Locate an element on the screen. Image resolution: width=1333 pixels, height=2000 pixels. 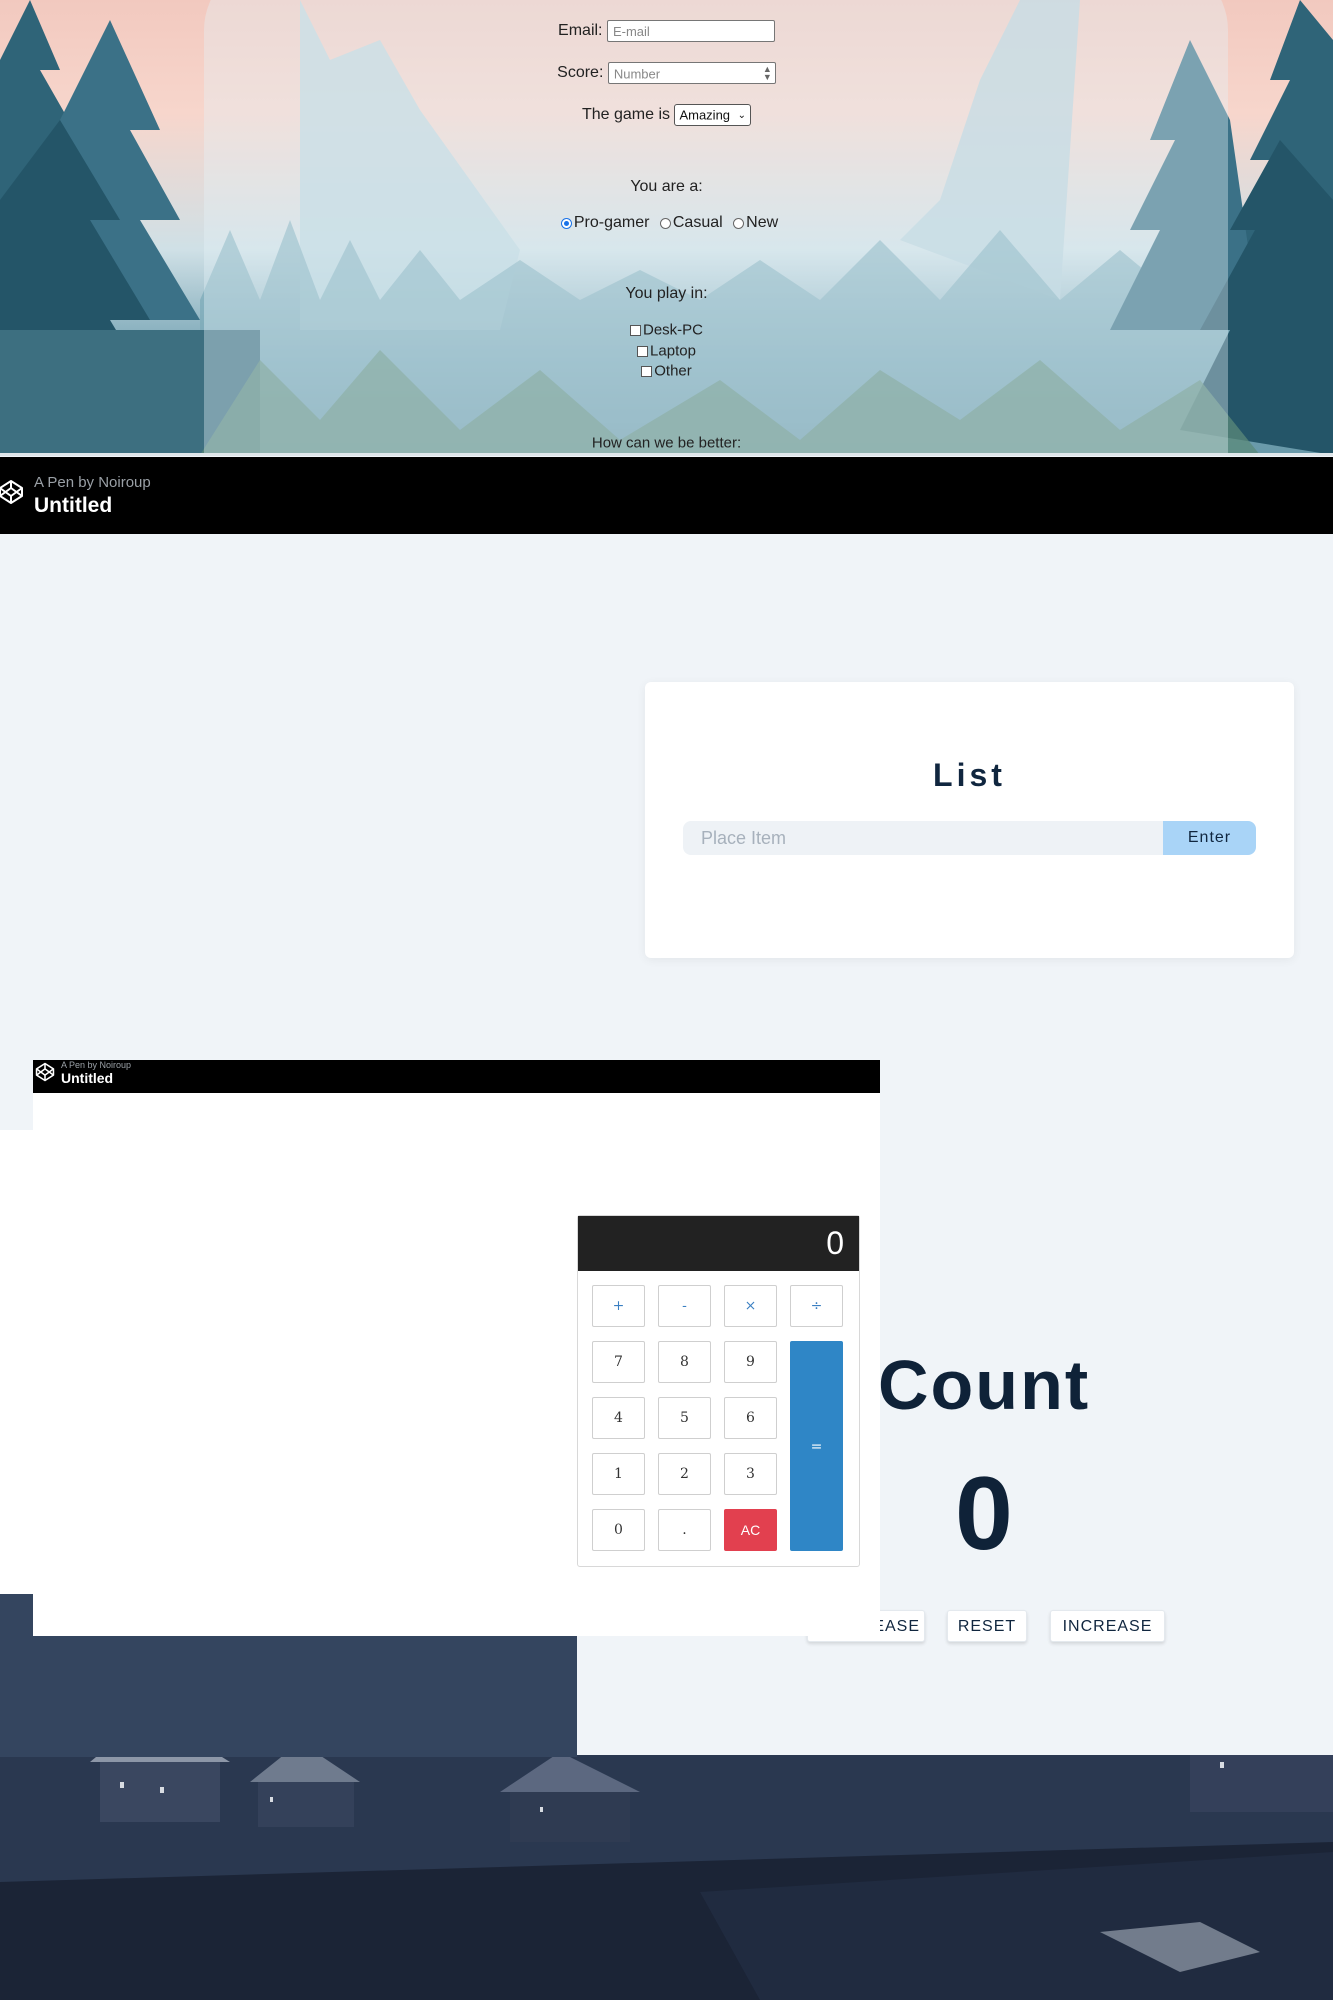
reset-button: RESET is located at coordinates (987, 1626).